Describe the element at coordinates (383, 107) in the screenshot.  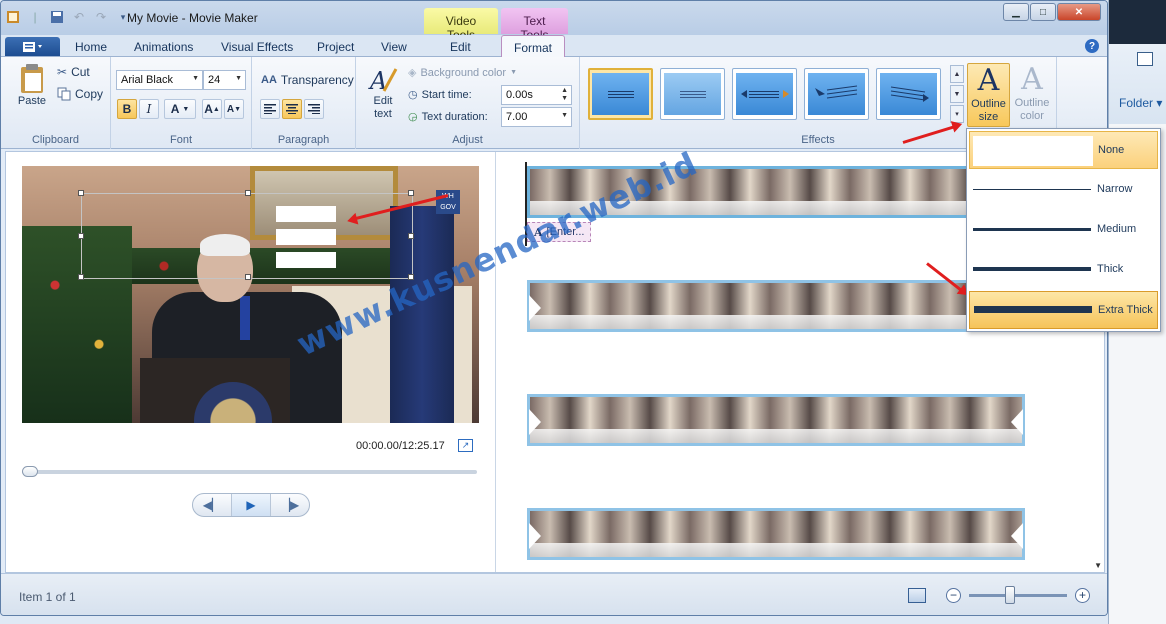
I see `edit-text-label: Edit text` at that location.